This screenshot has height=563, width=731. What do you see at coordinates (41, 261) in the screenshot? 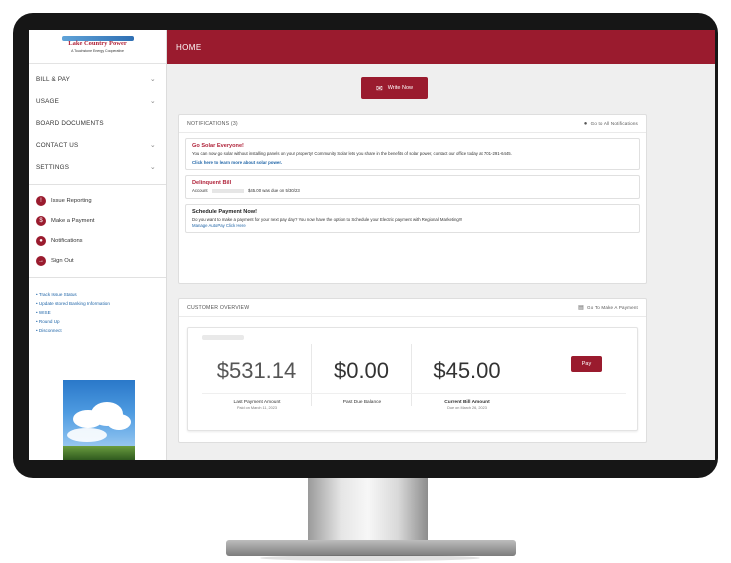
I see `signout-icon: →` at bounding box center [41, 261].